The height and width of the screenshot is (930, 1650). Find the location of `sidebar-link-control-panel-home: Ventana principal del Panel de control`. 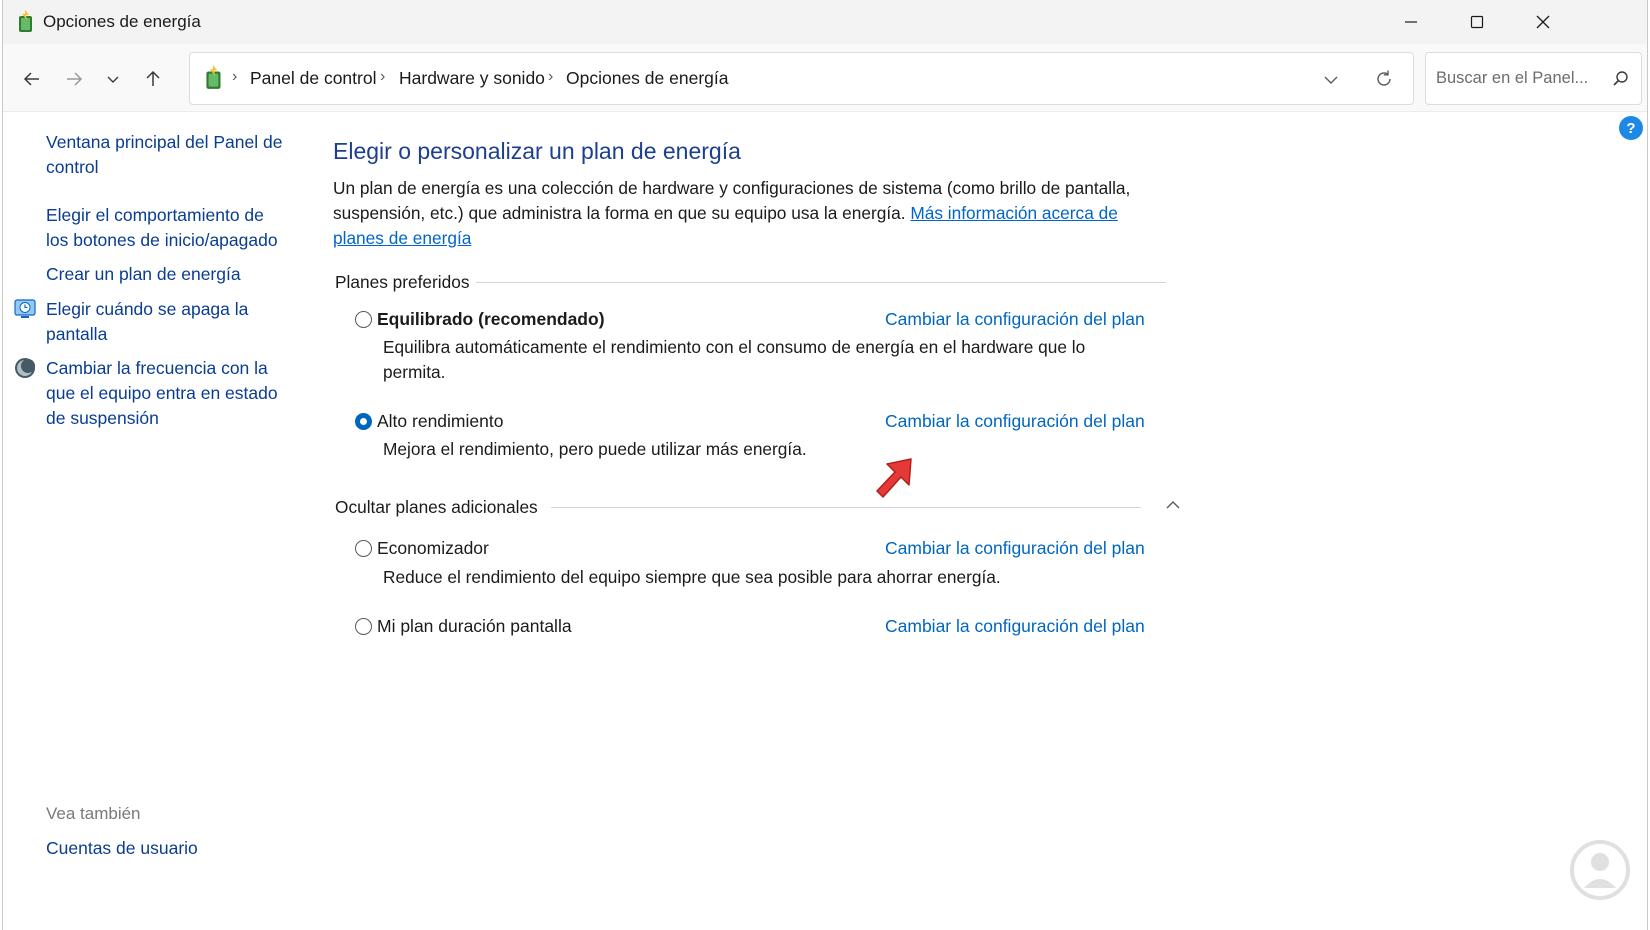

sidebar-link-control-panel-home: Ventana principal del Panel de control is located at coordinates (168, 155).